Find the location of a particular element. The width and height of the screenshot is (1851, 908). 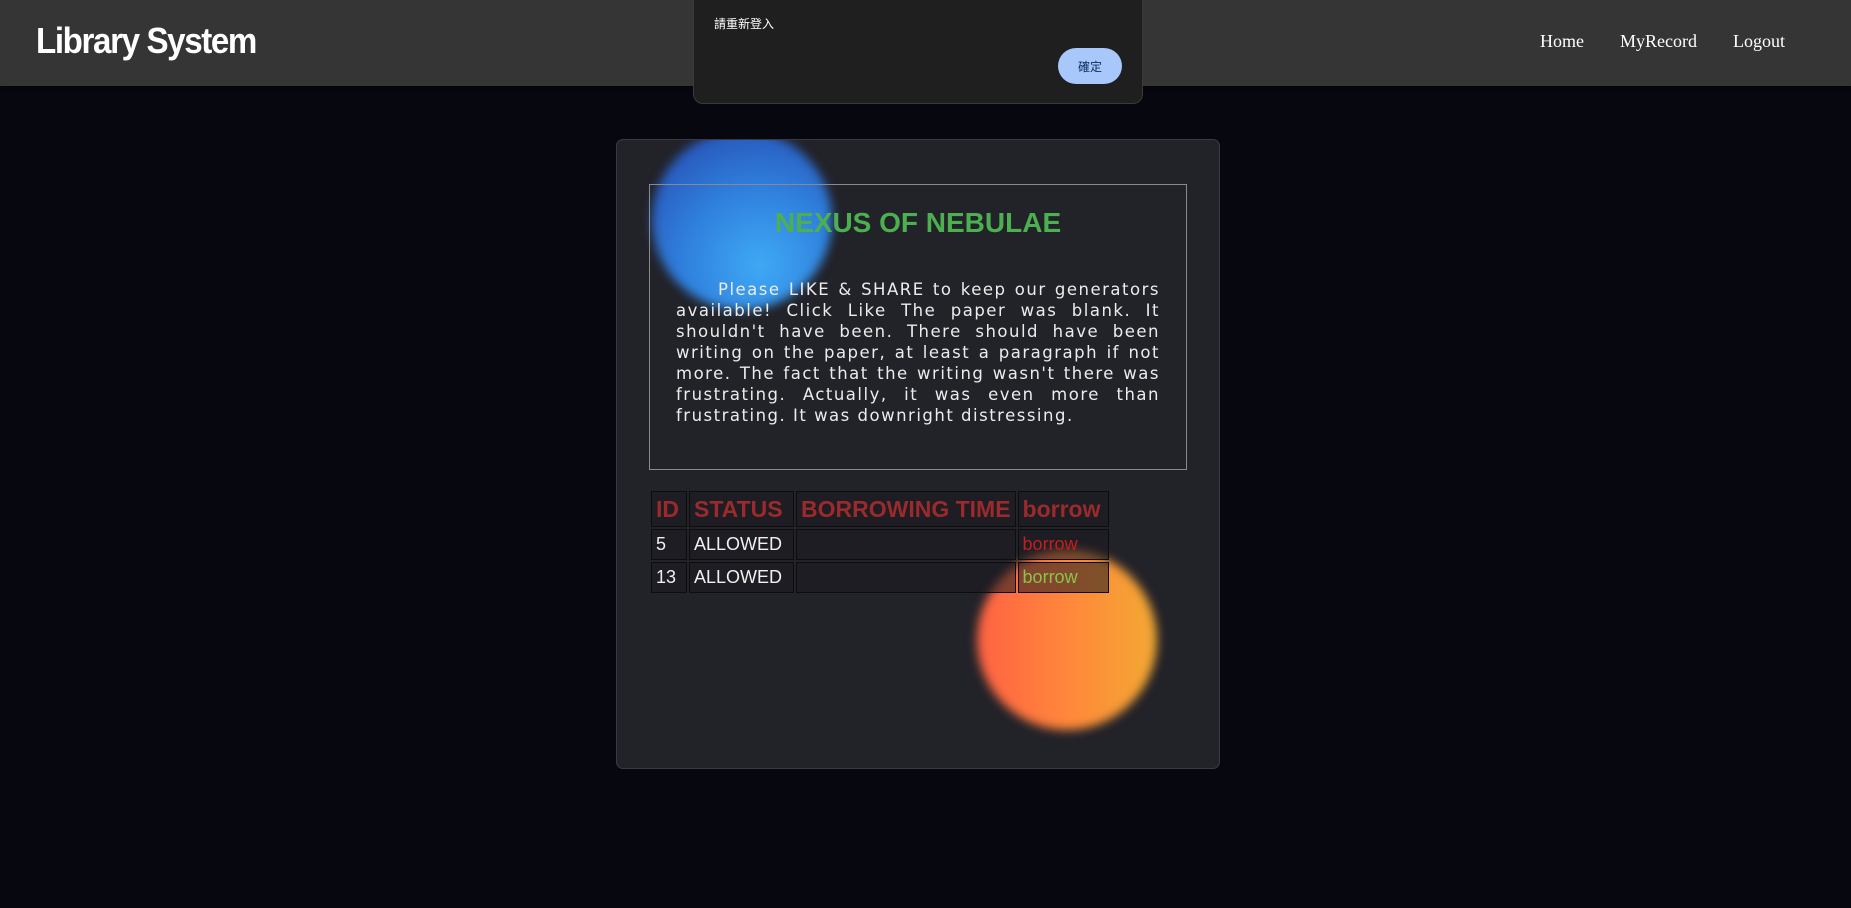

cell-id: 13 is located at coordinates (669, 577).